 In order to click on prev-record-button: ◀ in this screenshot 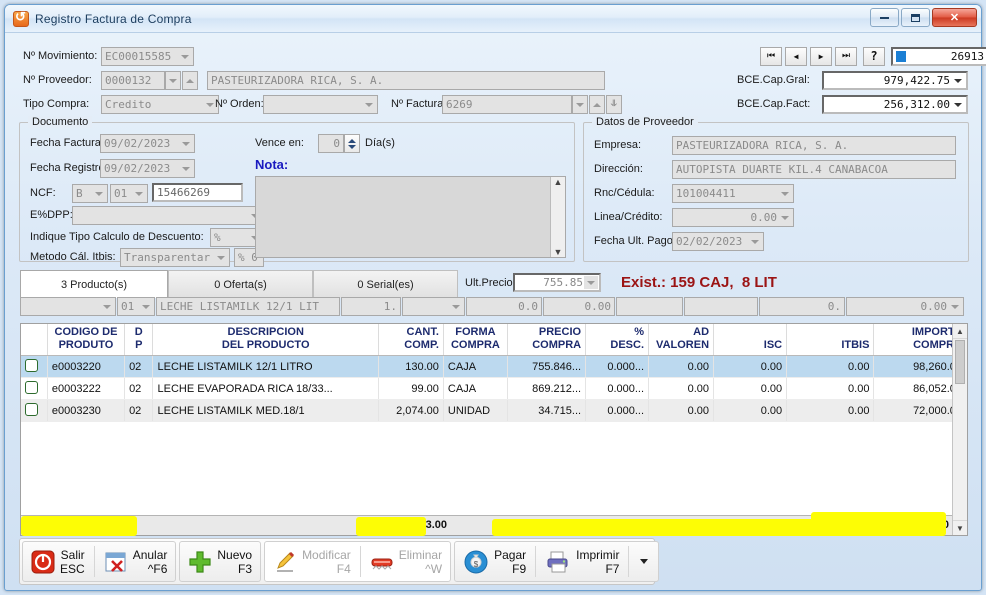, I will do `click(796, 56)`.